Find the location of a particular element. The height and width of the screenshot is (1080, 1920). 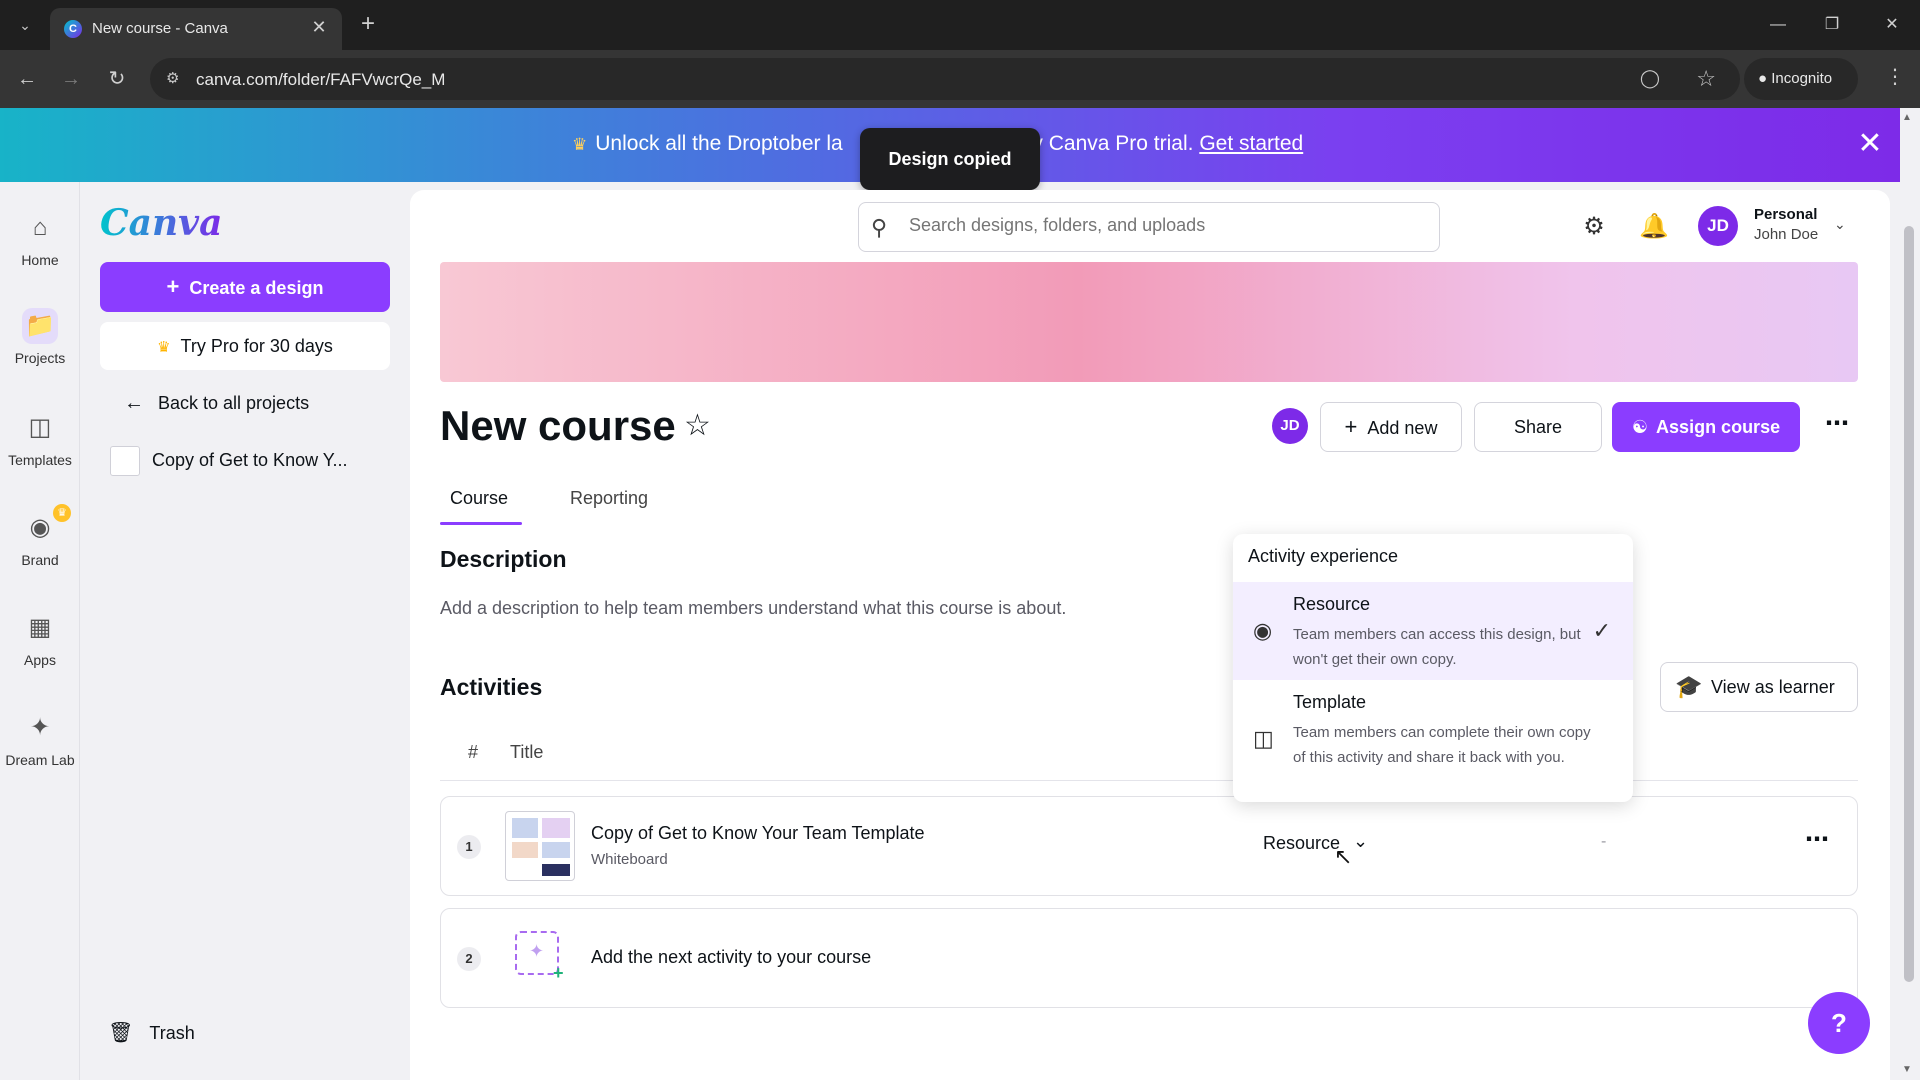

rail-item-templates: ◫ Templates is located at coordinates (40, 439).